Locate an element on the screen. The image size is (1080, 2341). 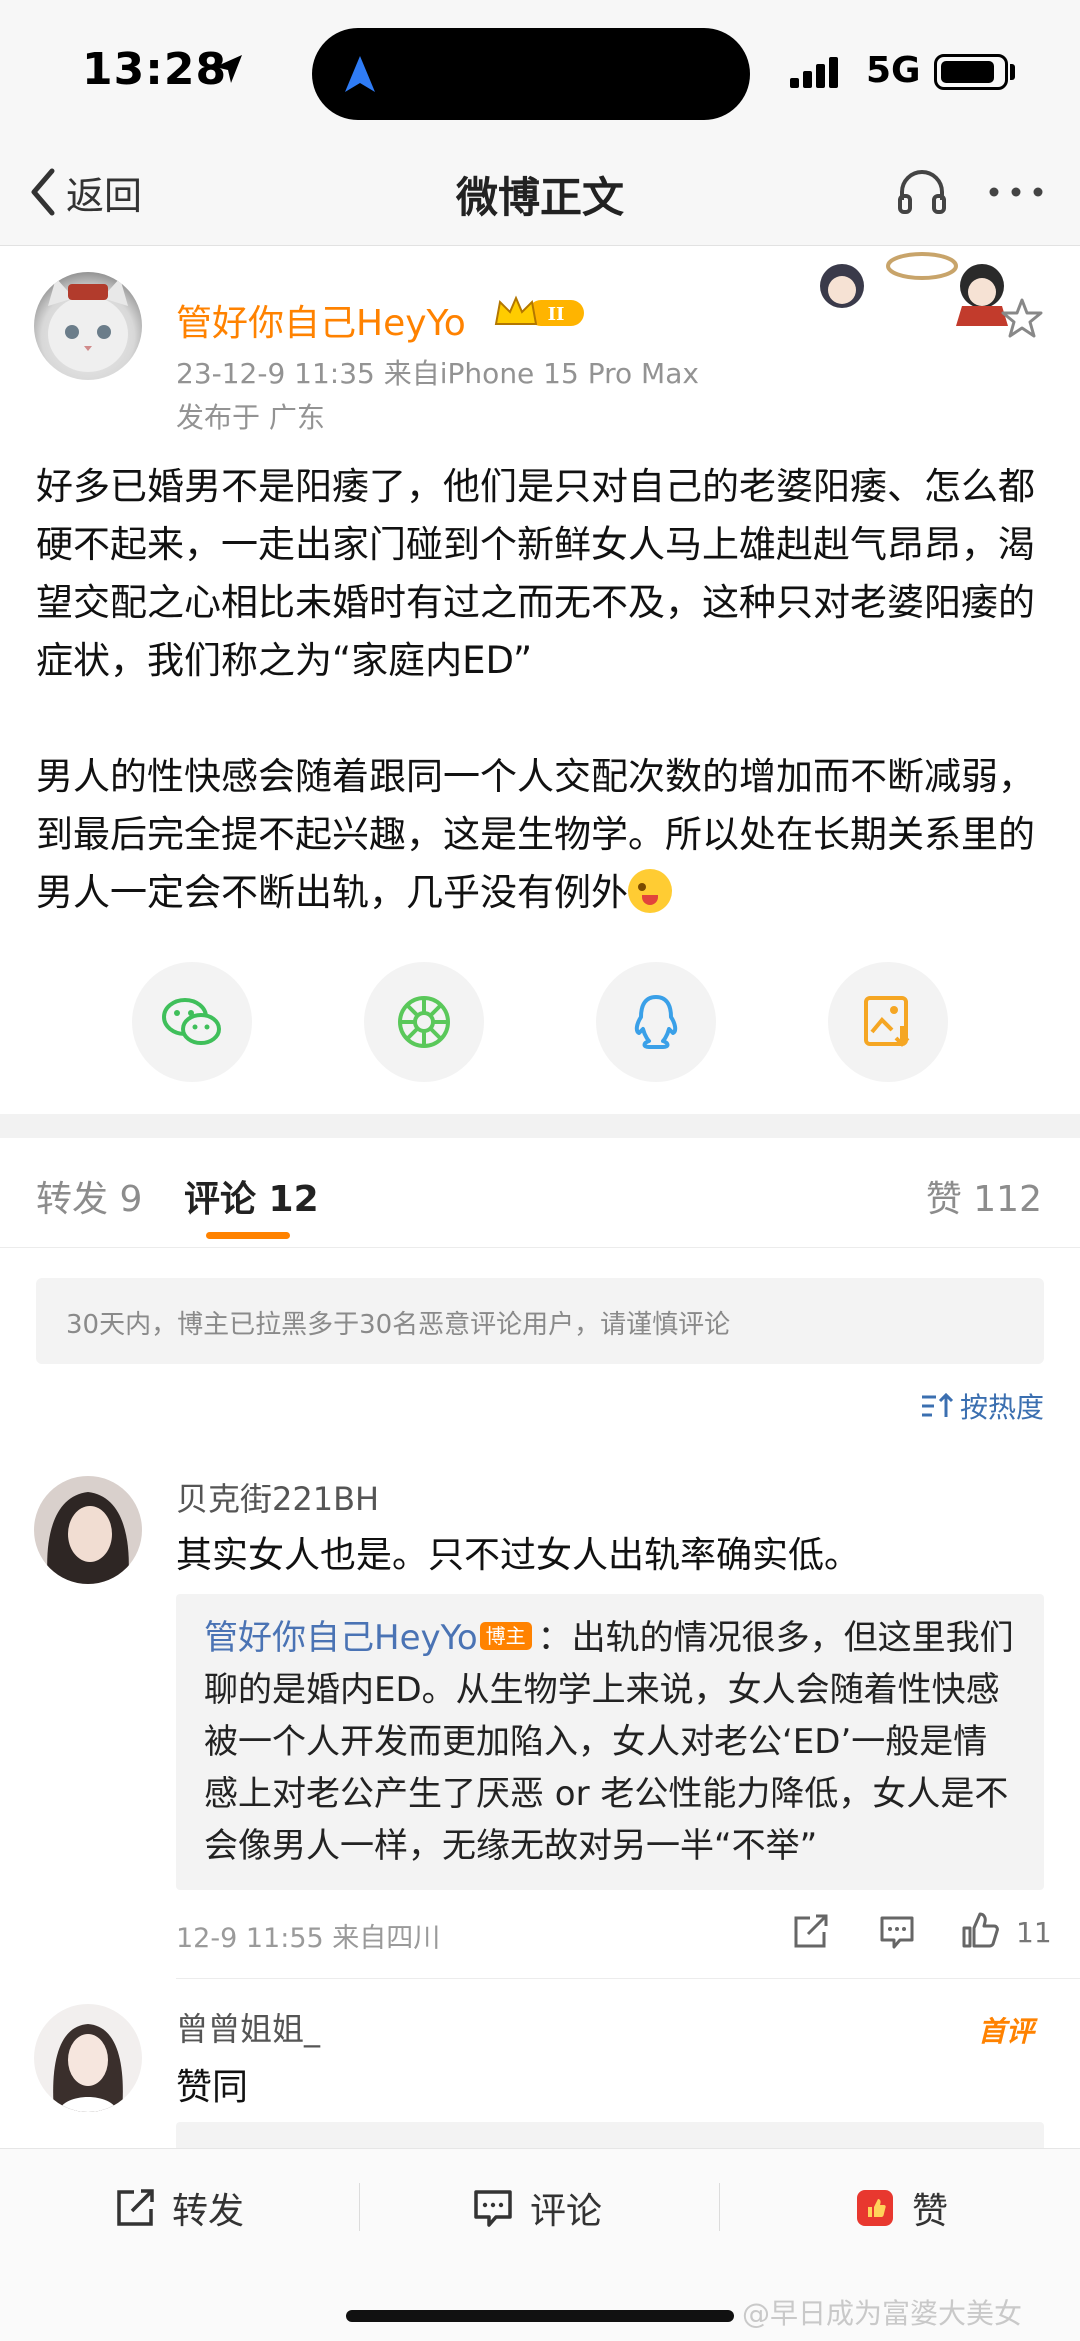
svg-text: II is located at coordinates (556, 314).